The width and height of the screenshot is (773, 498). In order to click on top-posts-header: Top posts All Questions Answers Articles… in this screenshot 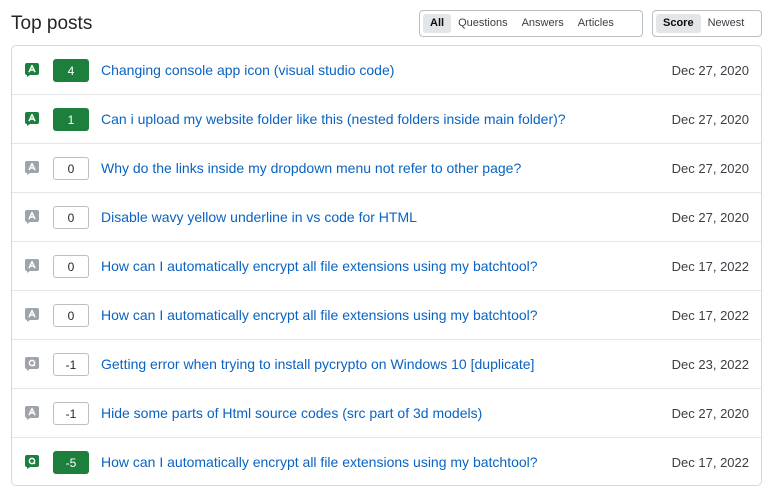, I will do `click(386, 23)`.